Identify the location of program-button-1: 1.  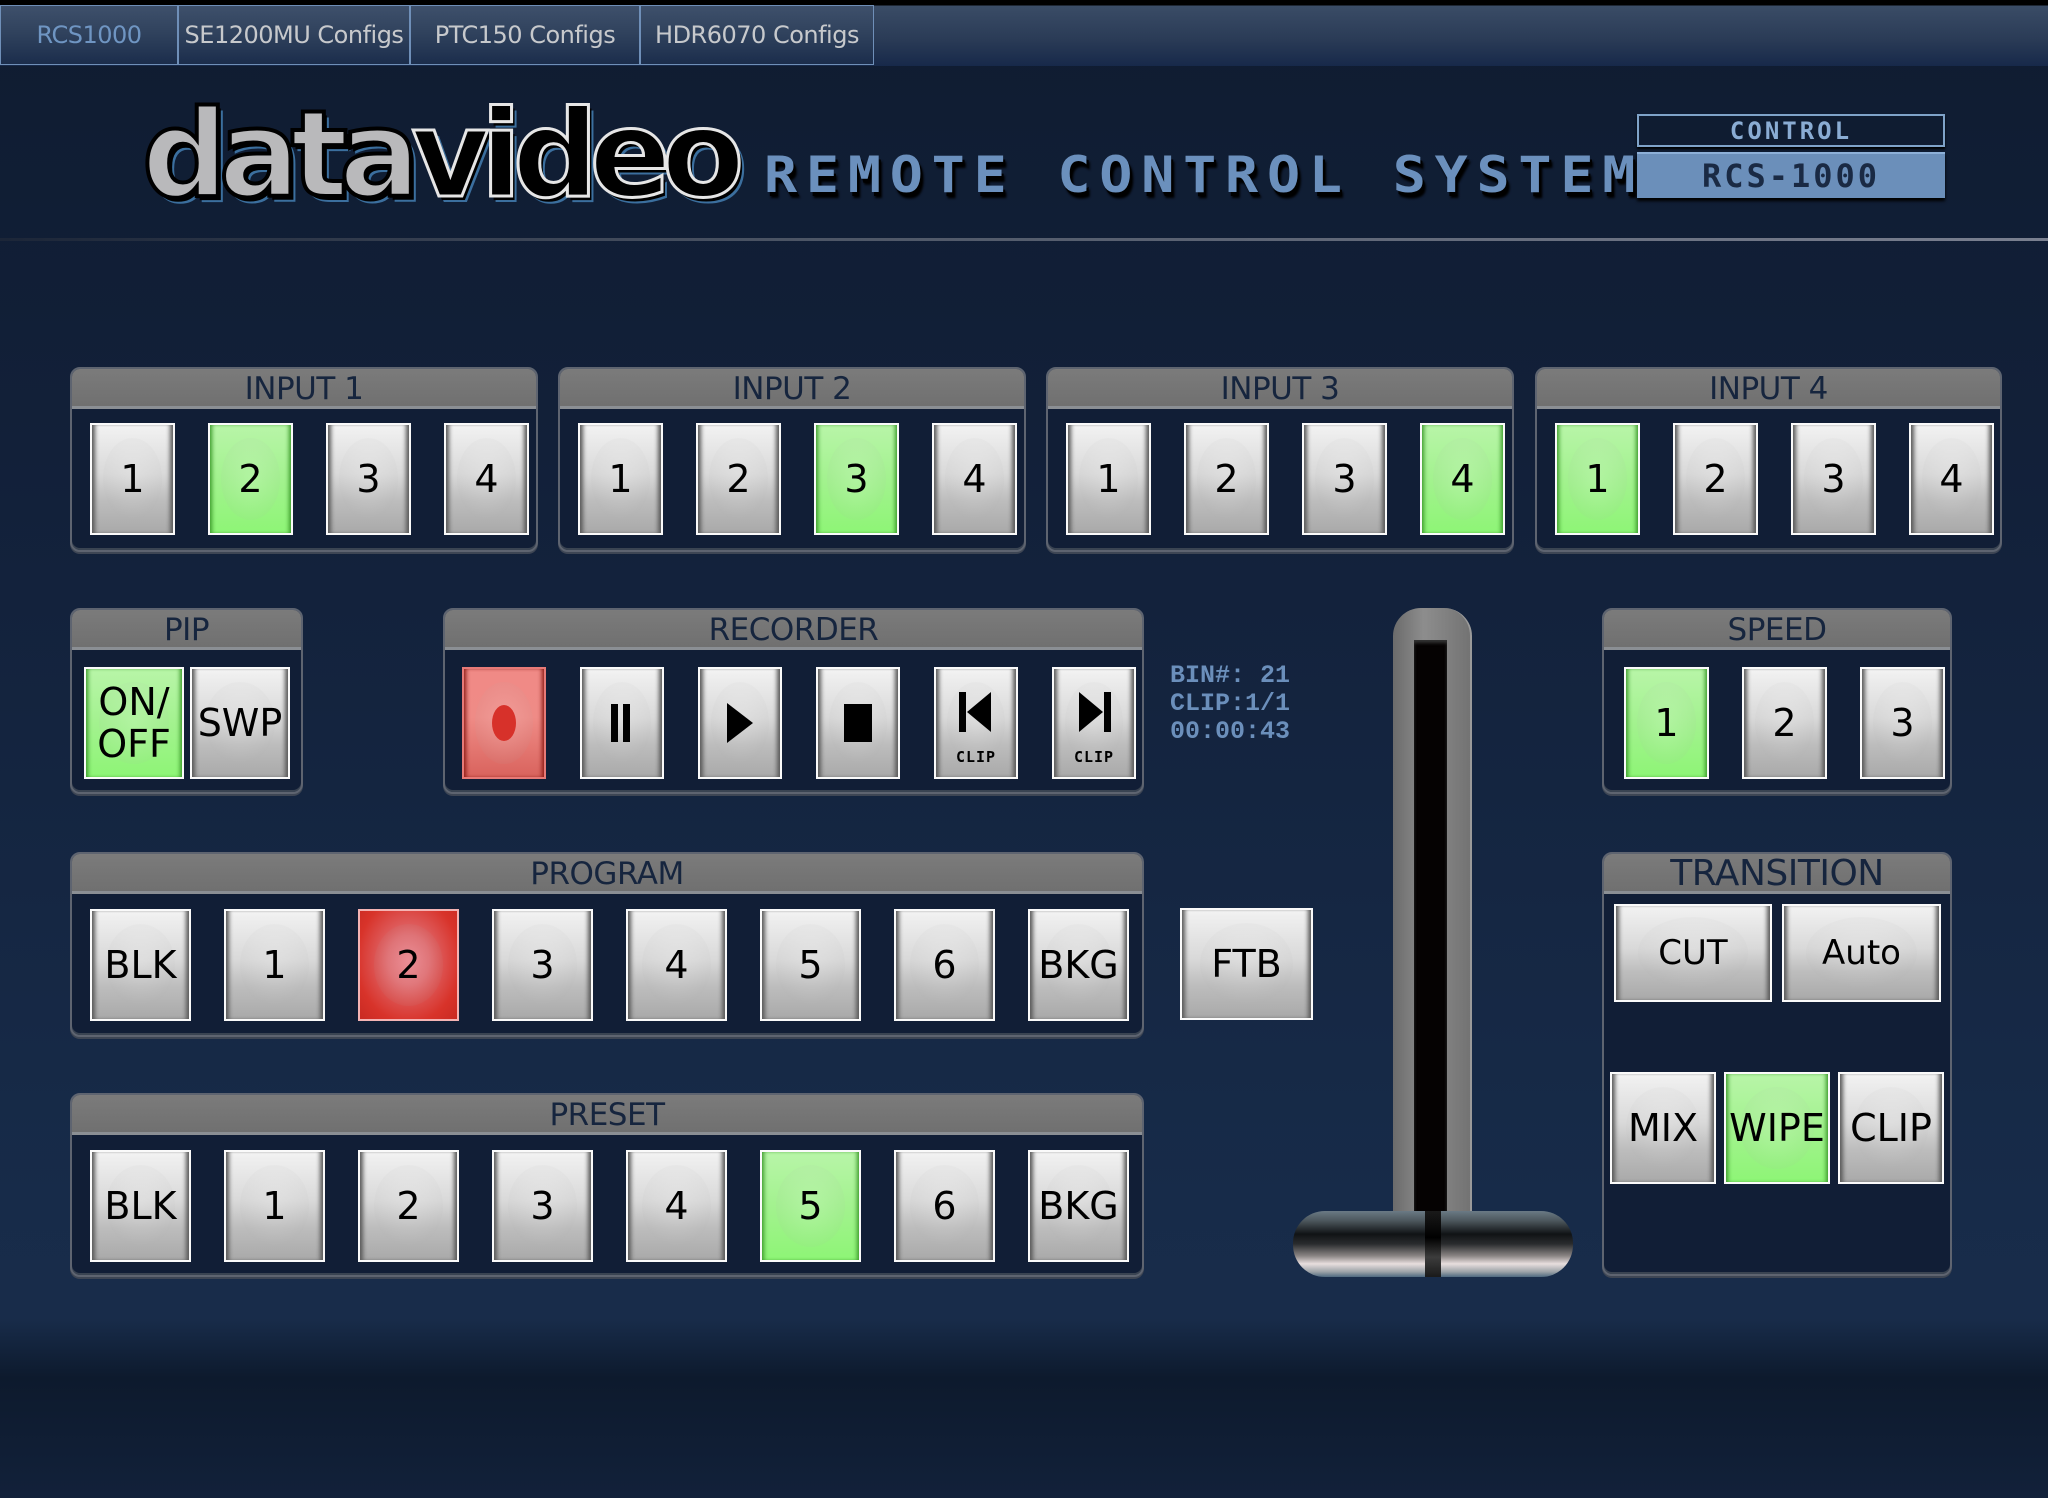
(274, 965).